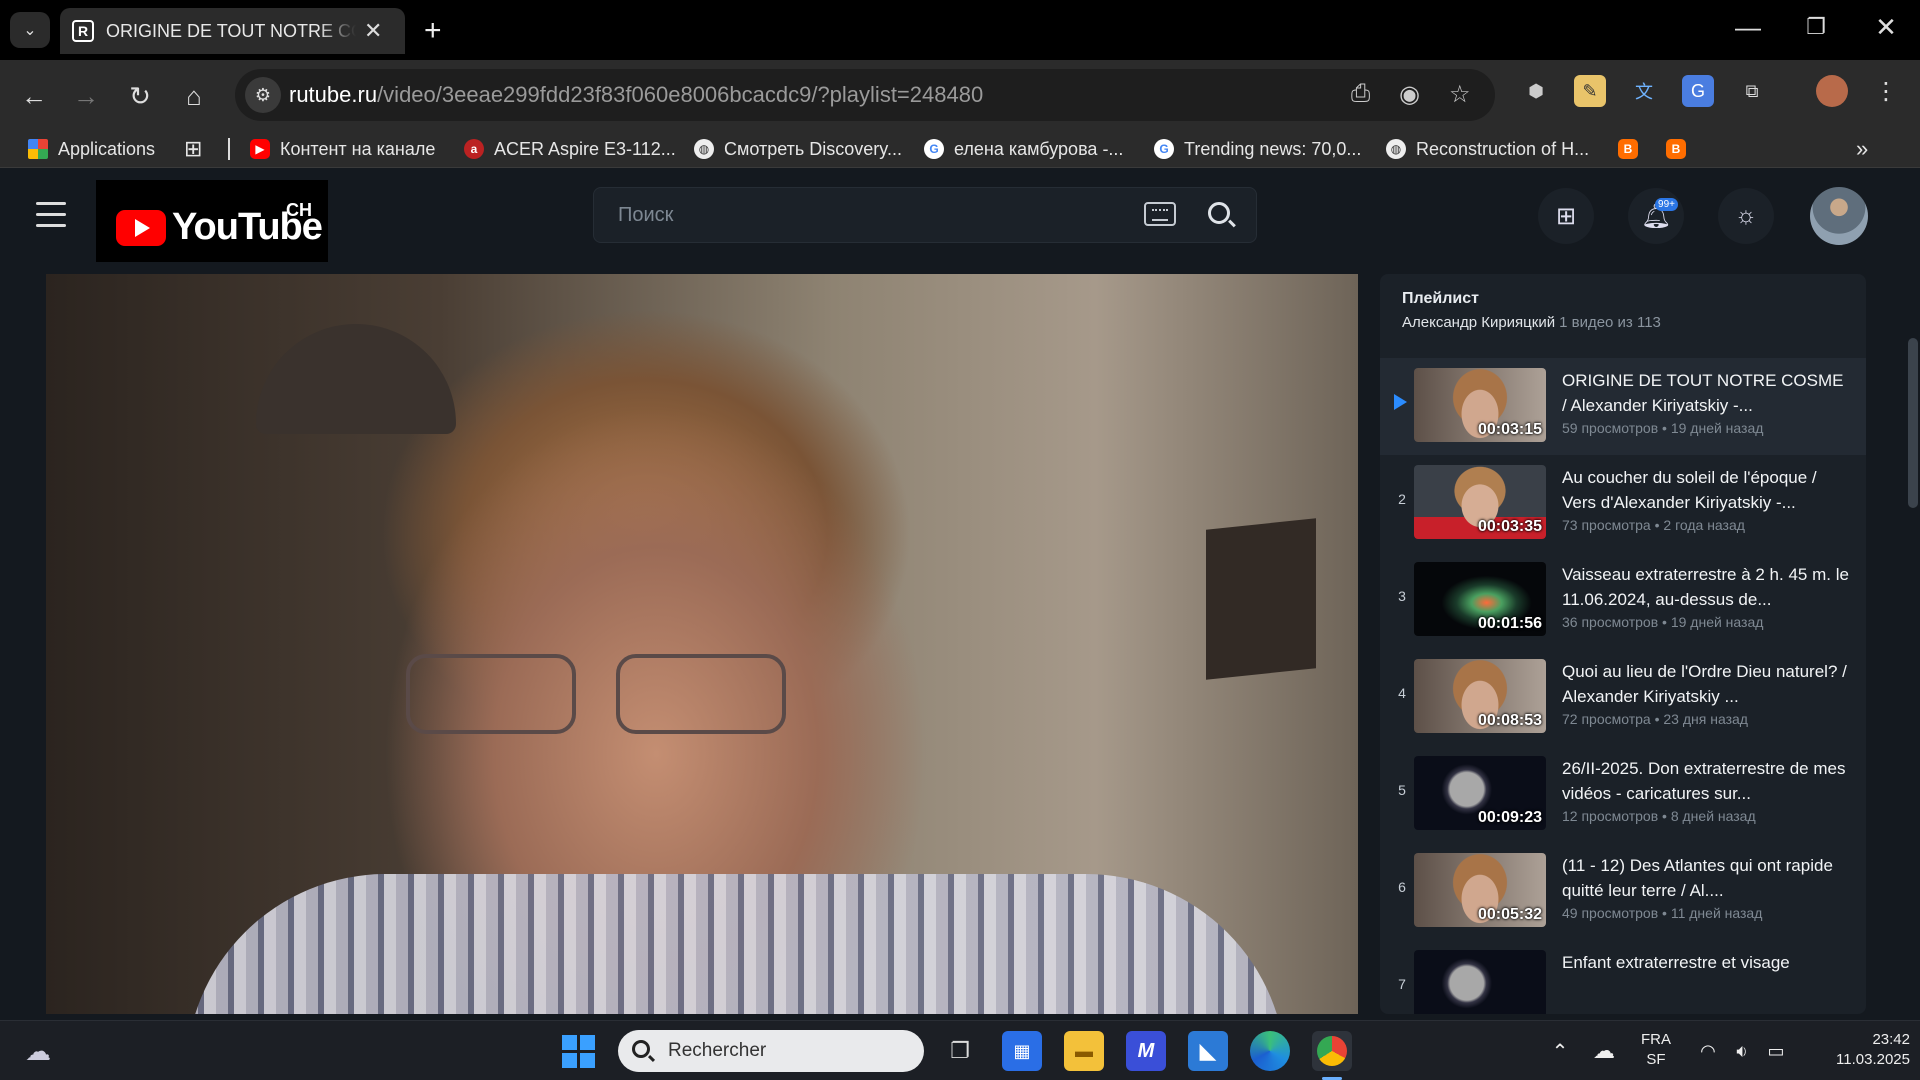  Describe the element at coordinates (1480, 696) in the screenshot. I see `playlist-item-thumbnail: 00:08:53` at that location.